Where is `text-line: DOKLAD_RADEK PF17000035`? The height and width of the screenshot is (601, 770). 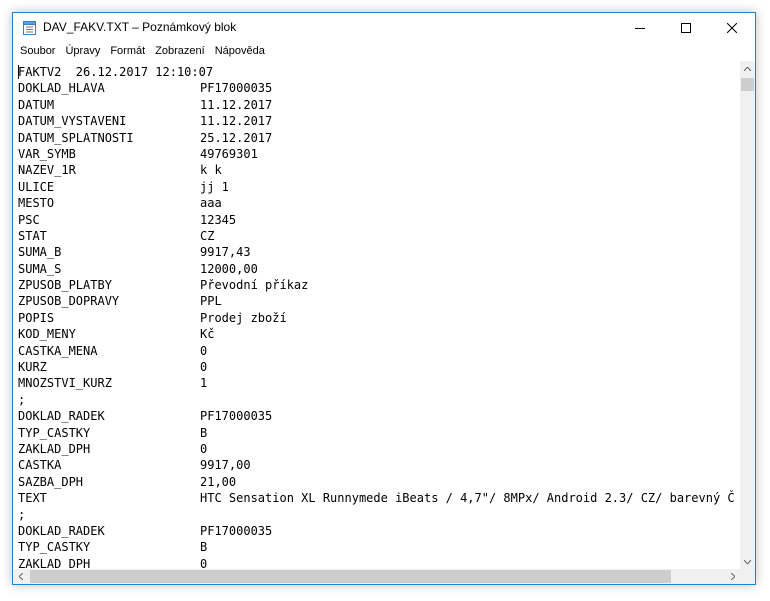 text-line: DOKLAD_RADEK PF17000035 is located at coordinates (379, 531).